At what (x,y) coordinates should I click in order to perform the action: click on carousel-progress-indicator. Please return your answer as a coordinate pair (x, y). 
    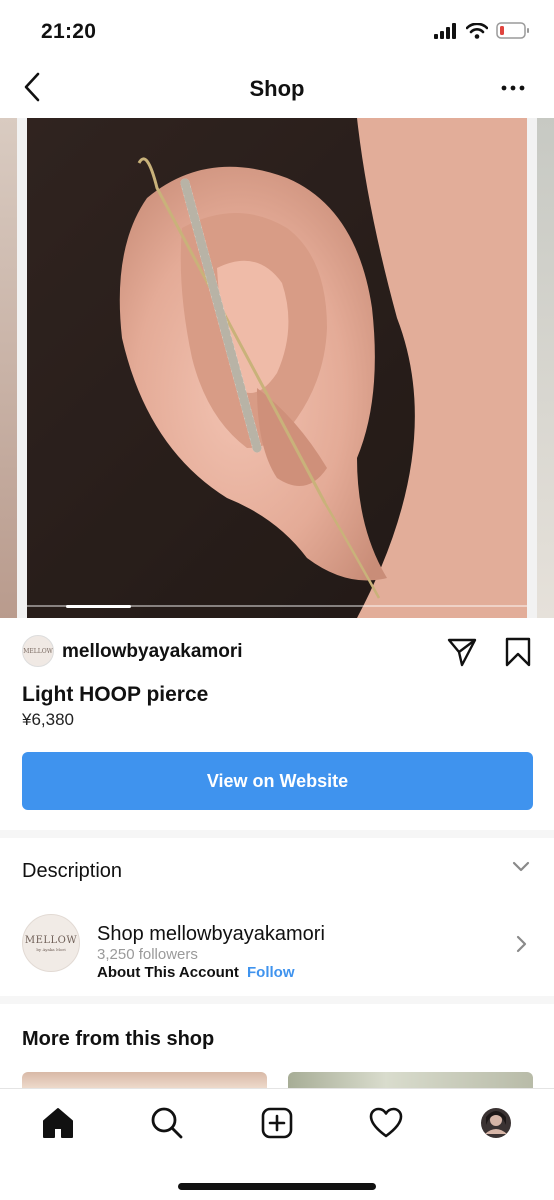
    Looking at the image, I should click on (98, 606).